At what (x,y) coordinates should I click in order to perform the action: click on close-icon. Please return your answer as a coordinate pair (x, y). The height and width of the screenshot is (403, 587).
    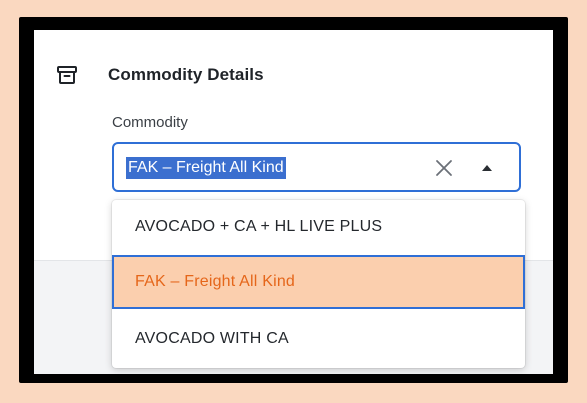
    Looking at the image, I should click on (444, 168).